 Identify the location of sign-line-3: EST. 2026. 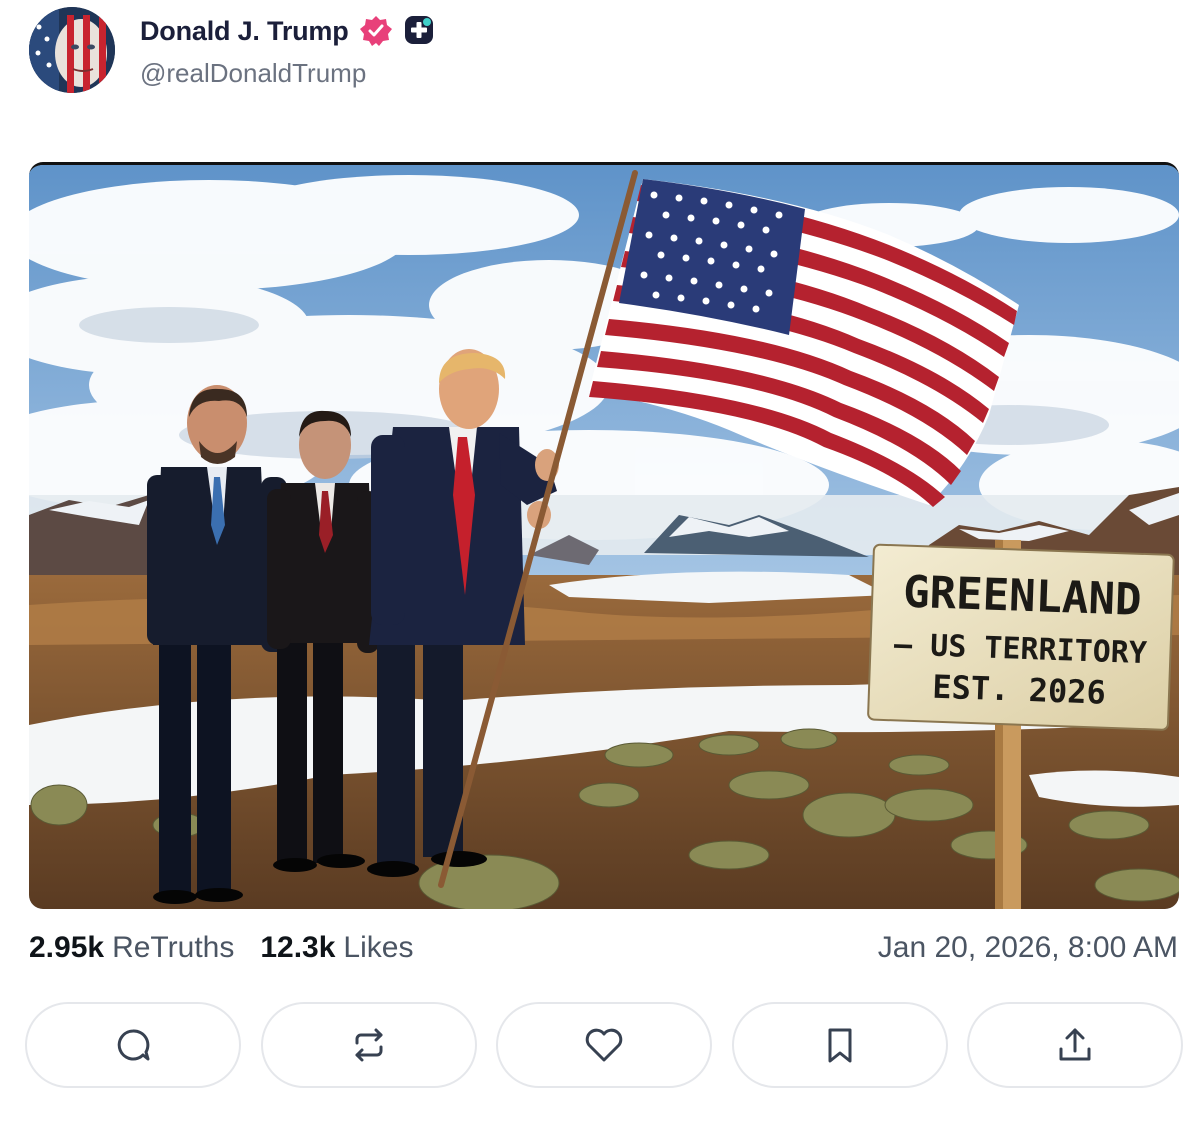
(1019, 690).